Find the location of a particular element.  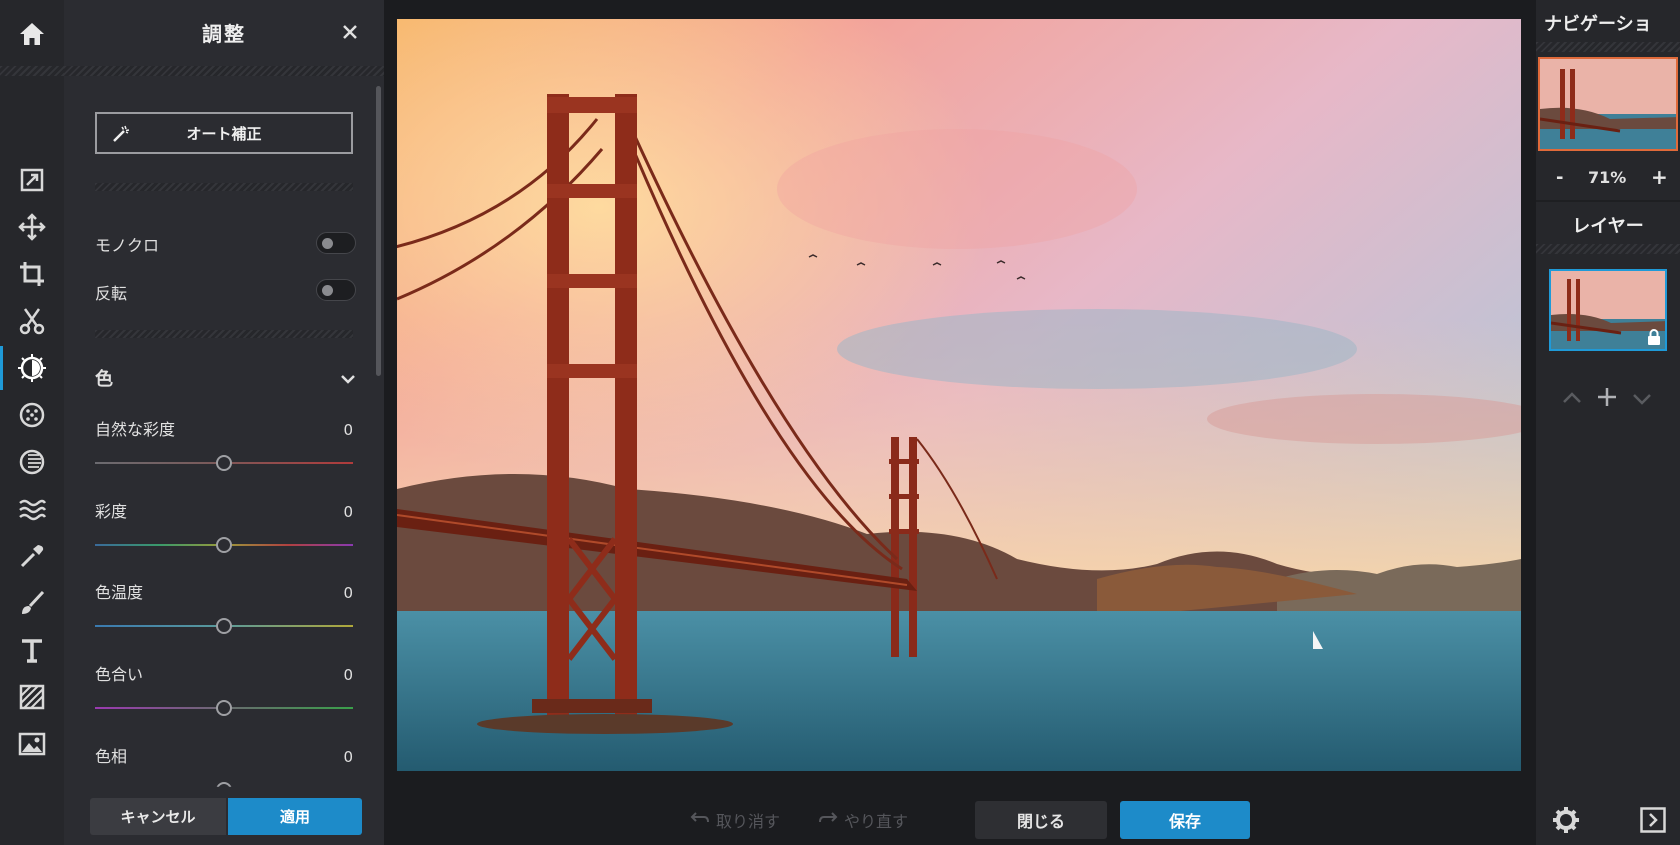

text-icon is located at coordinates (32, 650).